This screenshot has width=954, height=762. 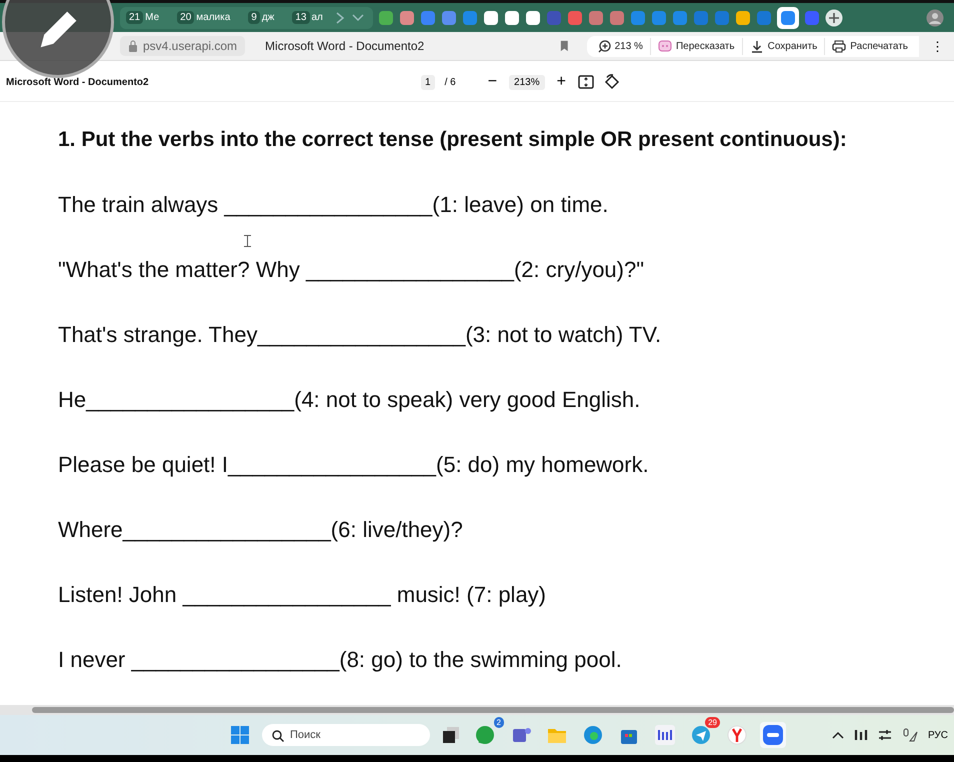 What do you see at coordinates (451, 735) in the screenshot?
I see `task-view-icon` at bounding box center [451, 735].